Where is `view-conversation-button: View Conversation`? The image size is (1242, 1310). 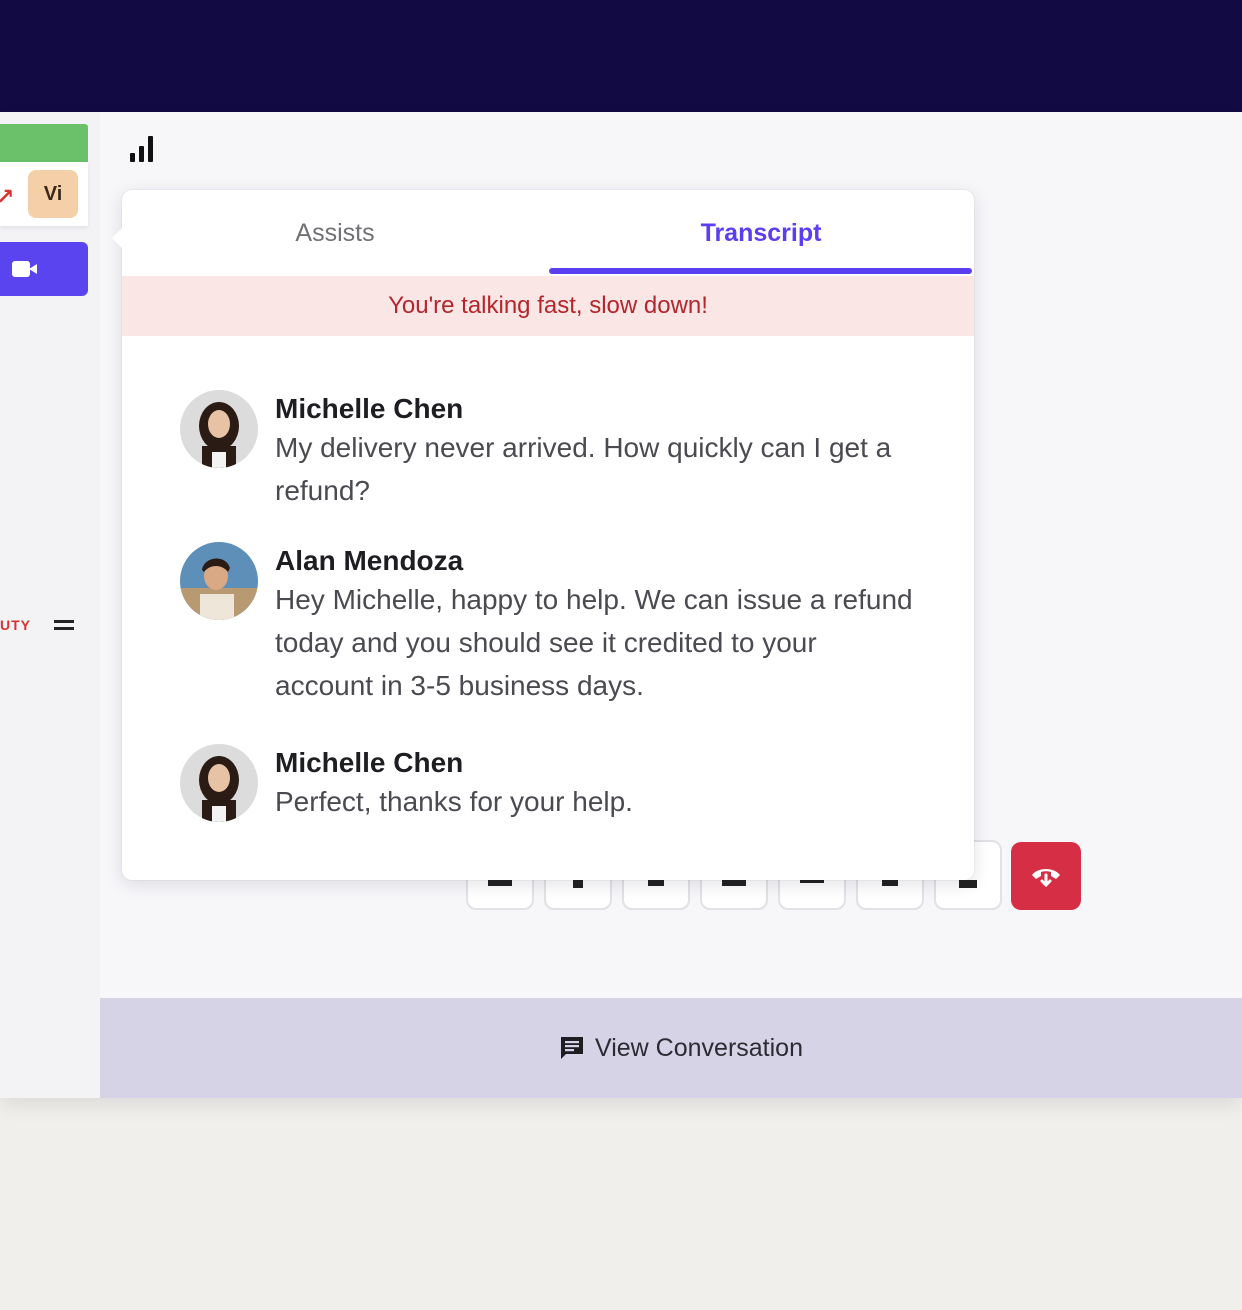
view-conversation-button: View Conversation is located at coordinates (681, 1048).